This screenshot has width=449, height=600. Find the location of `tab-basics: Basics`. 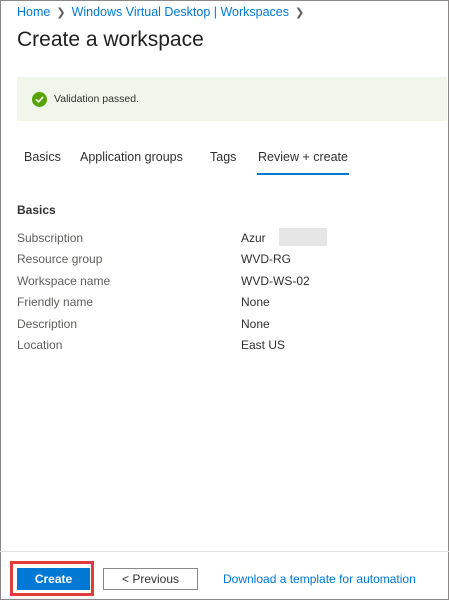

tab-basics: Basics is located at coordinates (42, 161).